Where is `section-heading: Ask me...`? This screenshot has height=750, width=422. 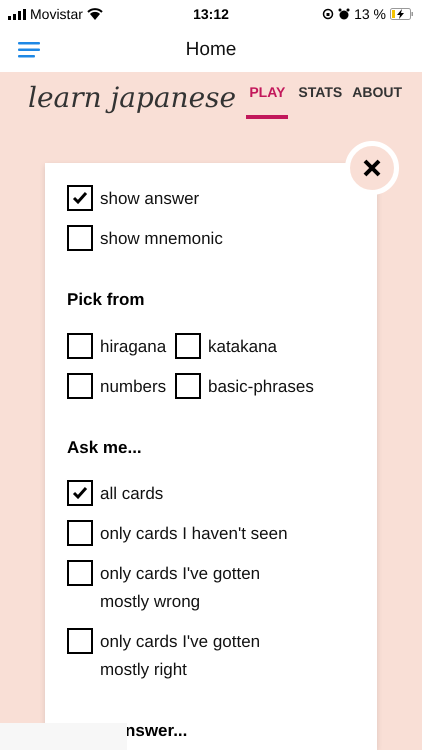
section-heading: Ask me... is located at coordinates (105, 447).